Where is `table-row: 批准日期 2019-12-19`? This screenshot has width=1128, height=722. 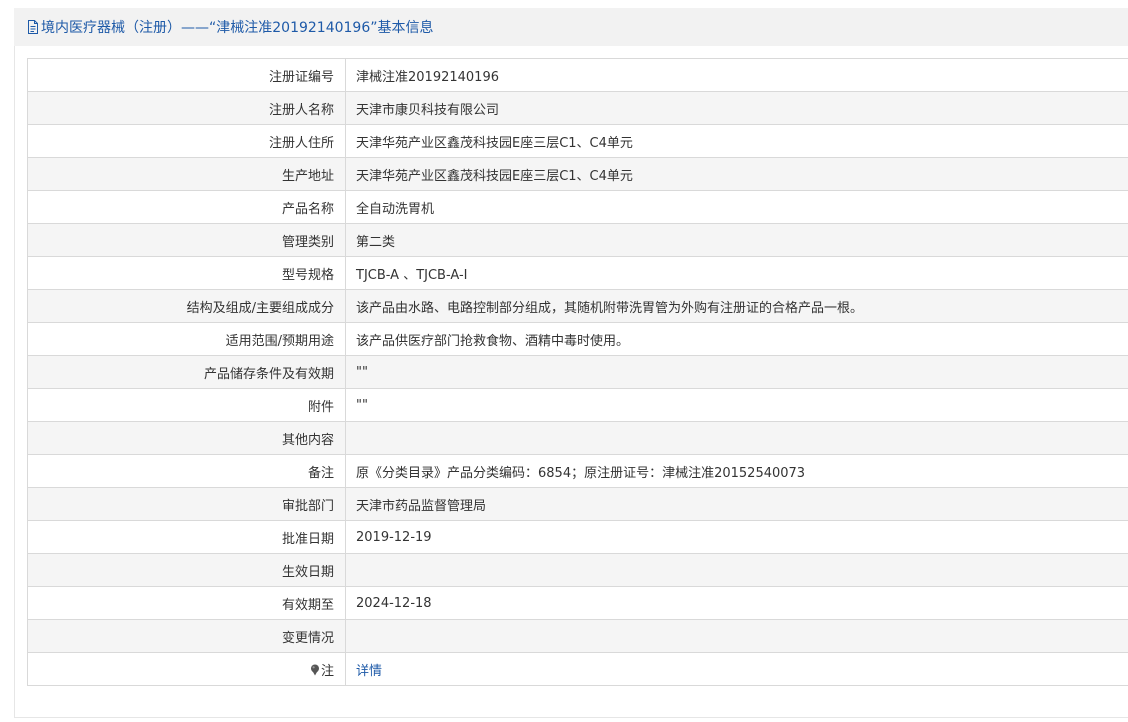 table-row: 批准日期 2019-12-19 is located at coordinates (577, 537).